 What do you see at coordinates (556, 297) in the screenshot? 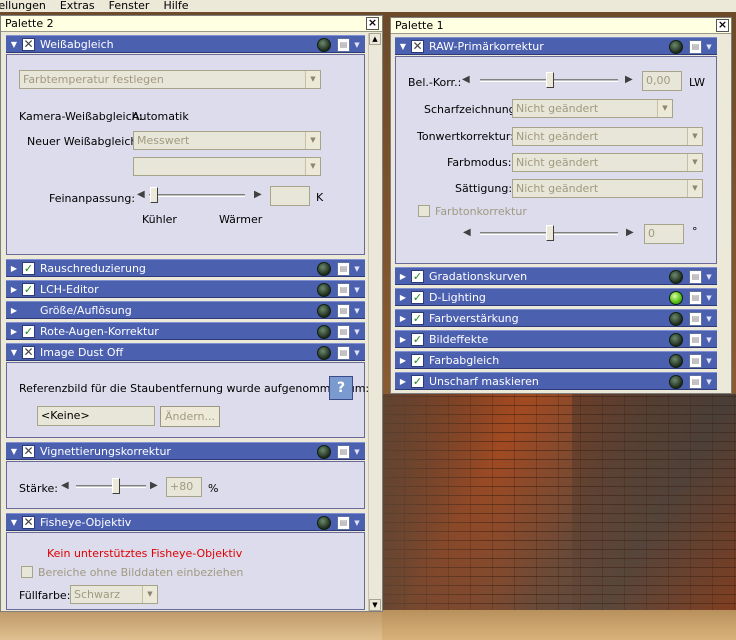
I see `section-dlighting-header: ▶ ✓ D-Lighting ▤ ▼` at bounding box center [556, 297].